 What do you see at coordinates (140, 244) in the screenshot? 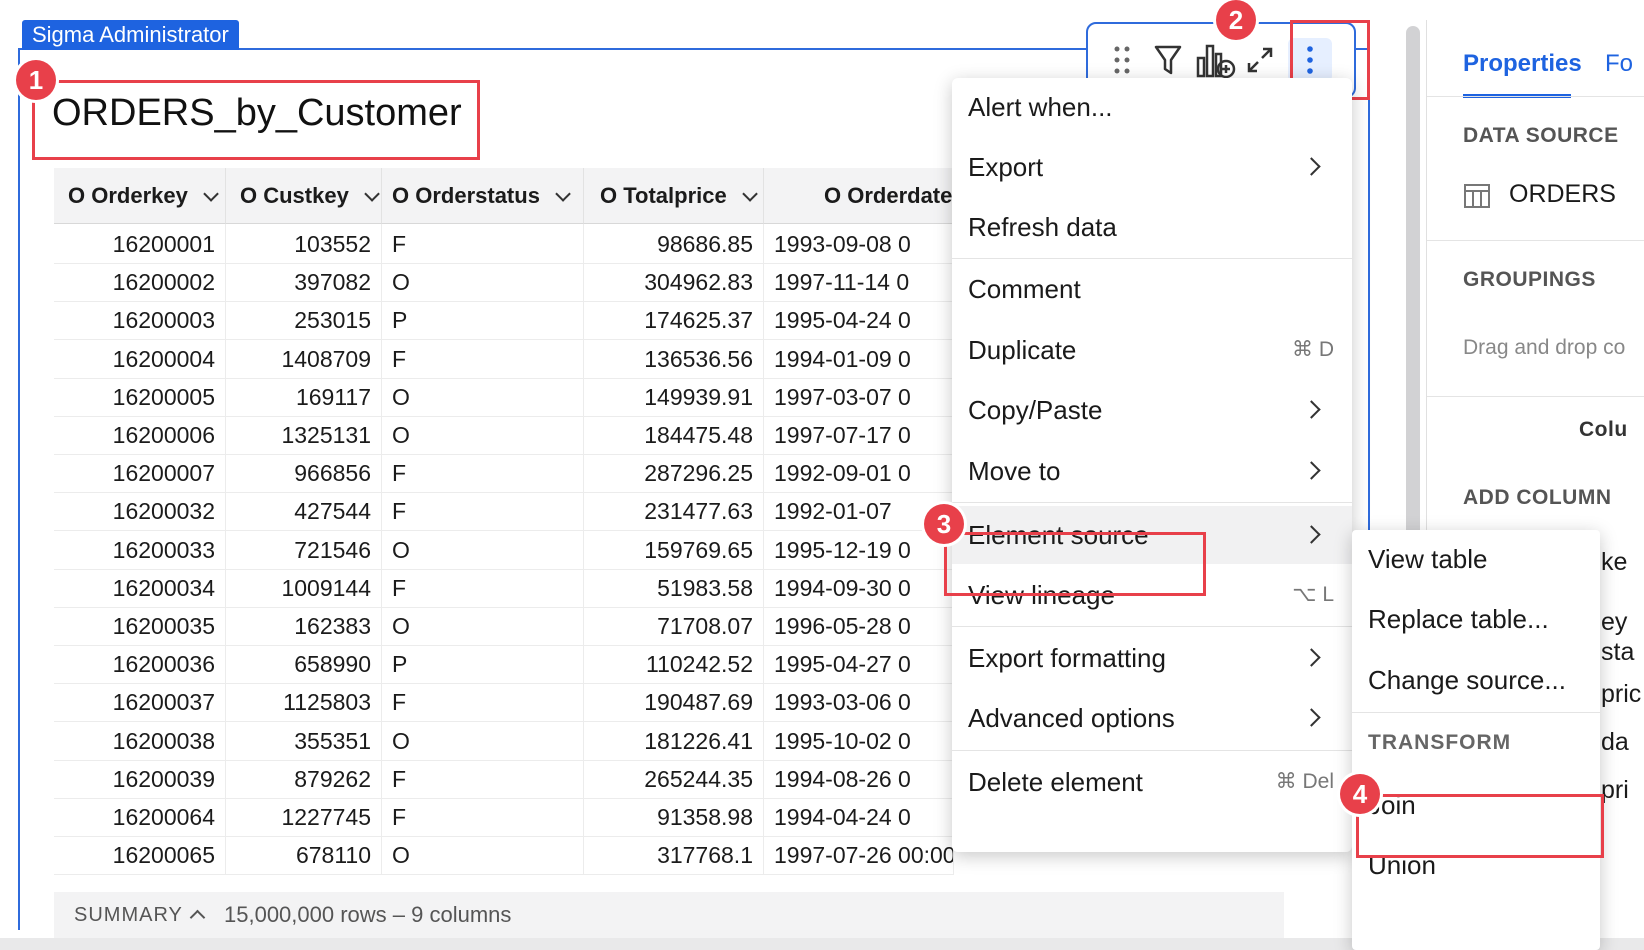
I see `table-cell: 16200001` at bounding box center [140, 244].